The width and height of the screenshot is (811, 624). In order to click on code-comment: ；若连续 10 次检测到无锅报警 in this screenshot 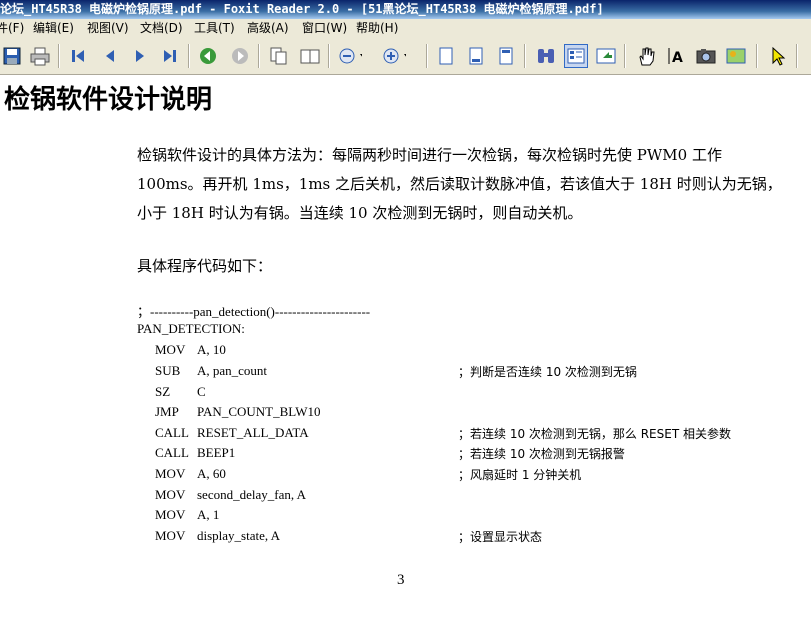, I will do `click(541, 454)`.